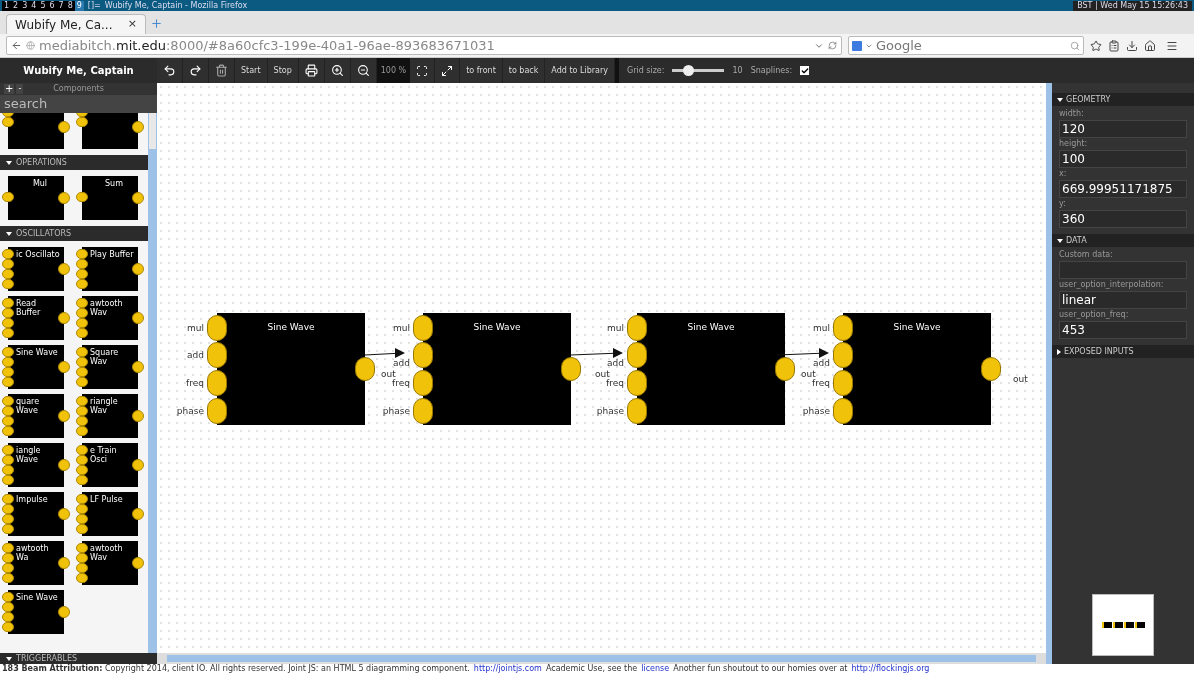 The width and height of the screenshot is (1194, 674). I want to click on add-button: +, so click(9, 89).